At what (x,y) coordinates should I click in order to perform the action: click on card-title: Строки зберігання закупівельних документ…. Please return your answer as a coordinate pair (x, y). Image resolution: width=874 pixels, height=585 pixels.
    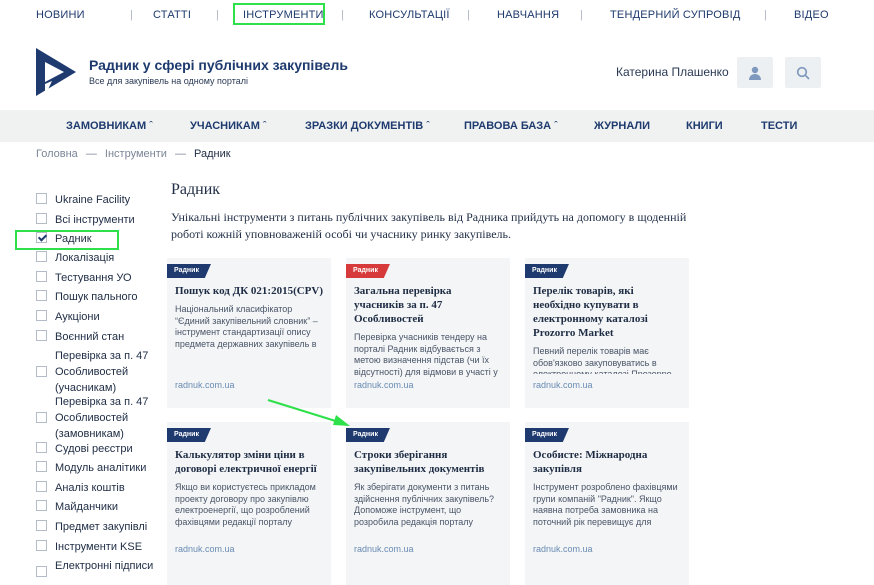
    Looking at the image, I should click on (429, 462).